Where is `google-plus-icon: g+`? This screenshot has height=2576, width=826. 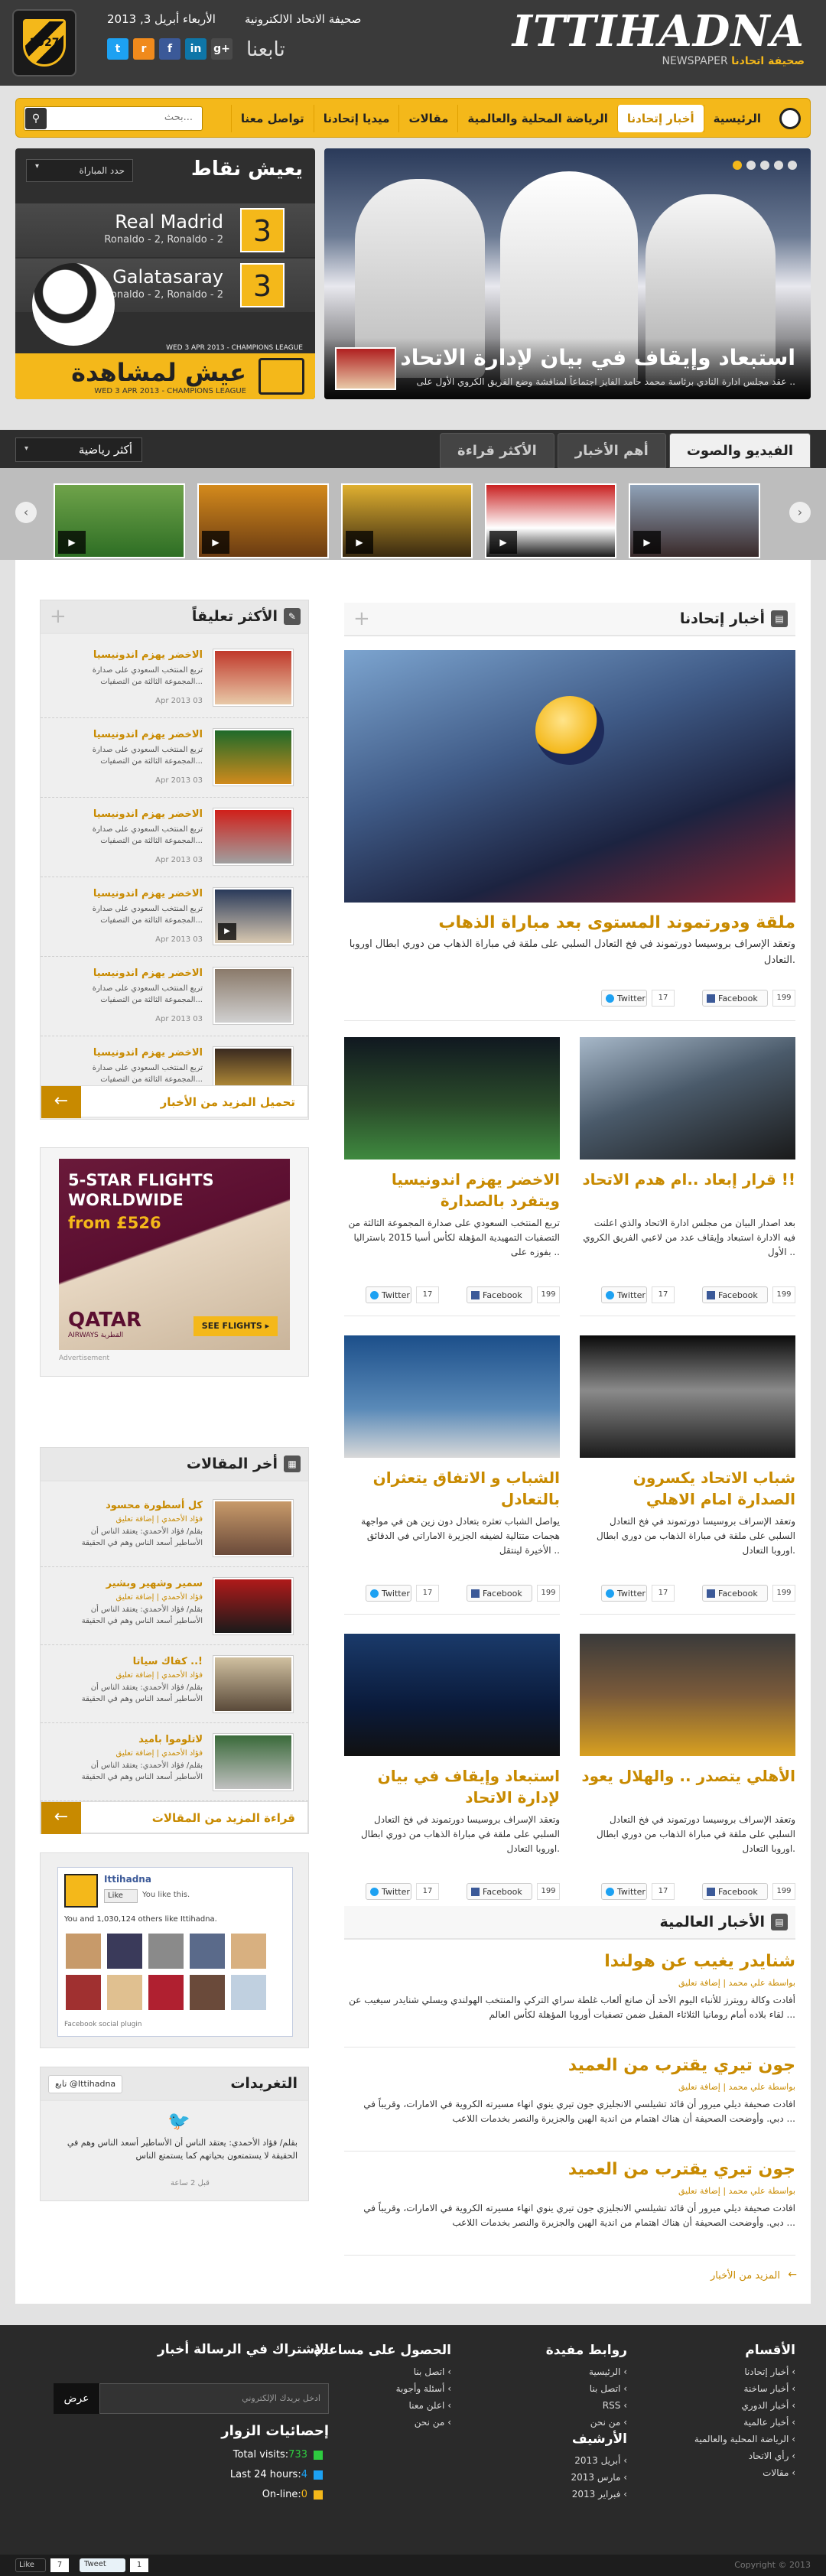
google-plus-icon: g+ is located at coordinates (222, 49).